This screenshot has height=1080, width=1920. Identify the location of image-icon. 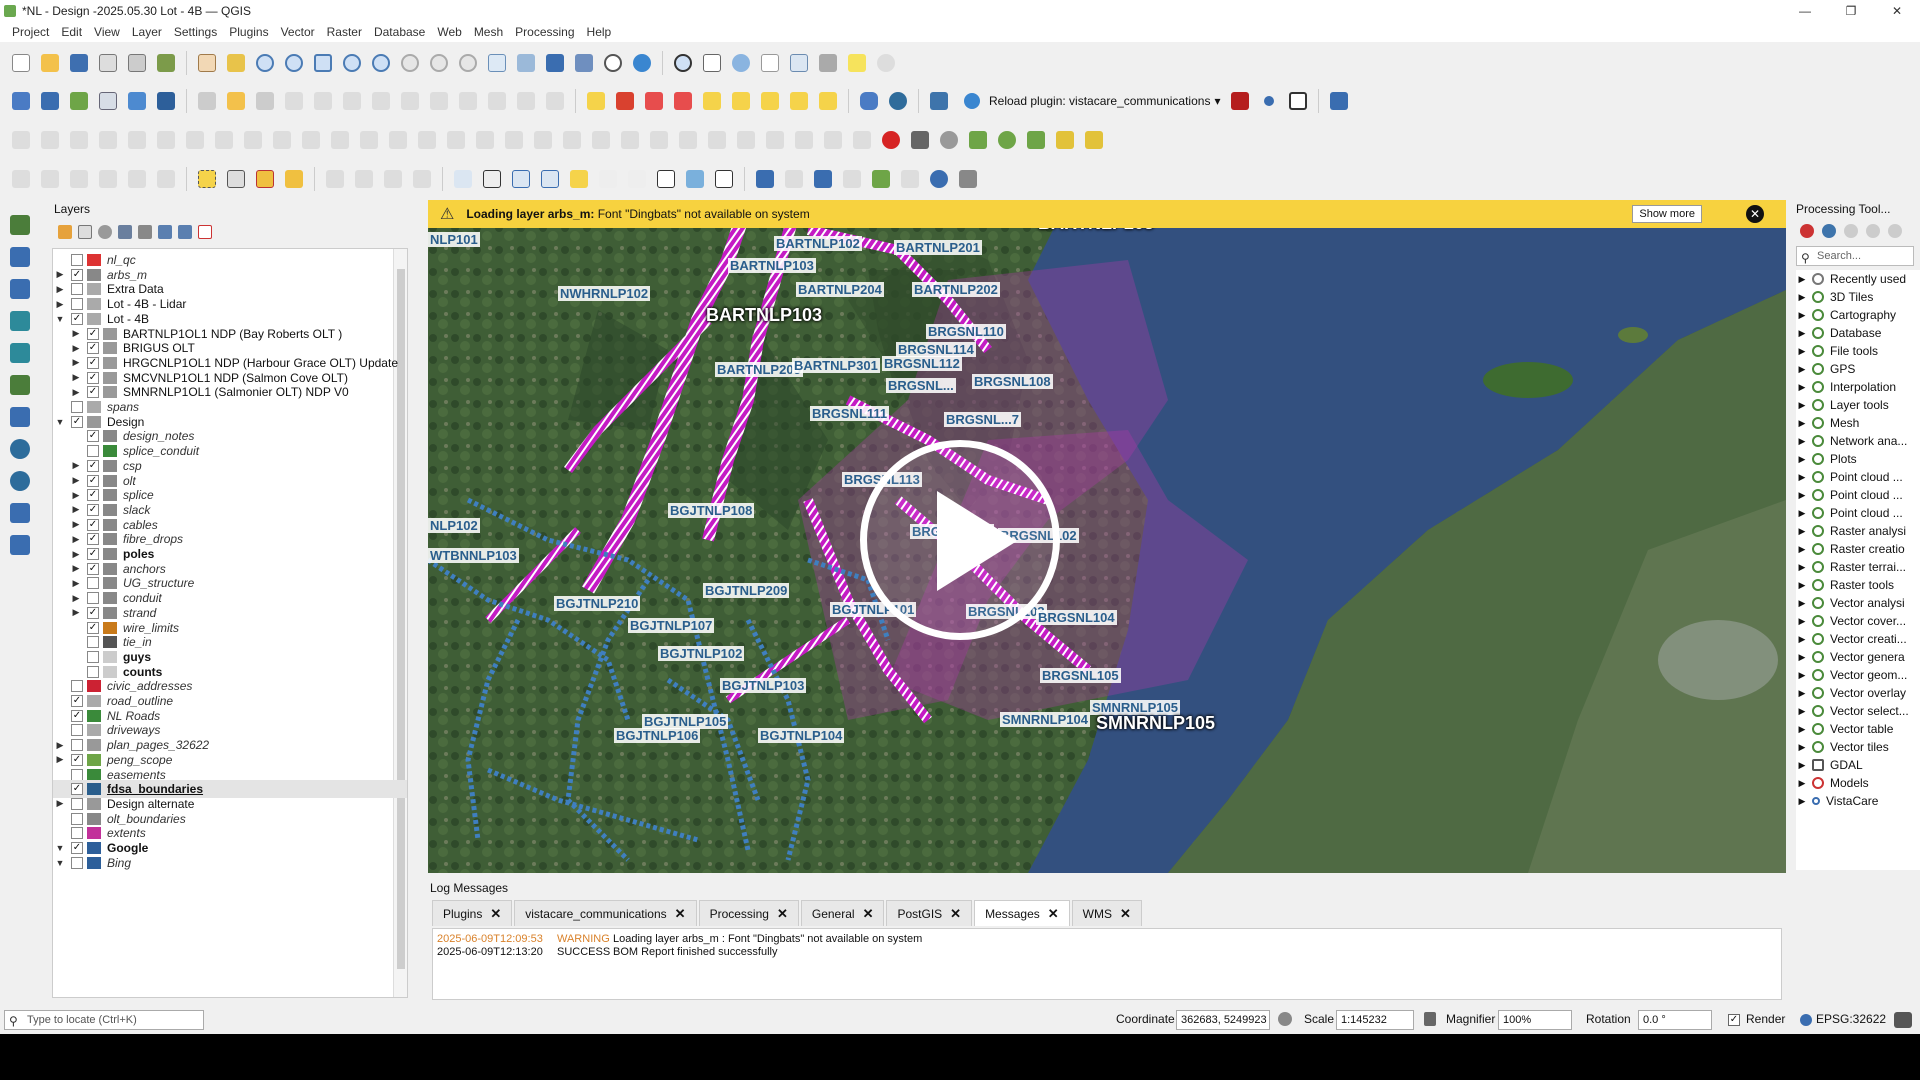
(695, 179).